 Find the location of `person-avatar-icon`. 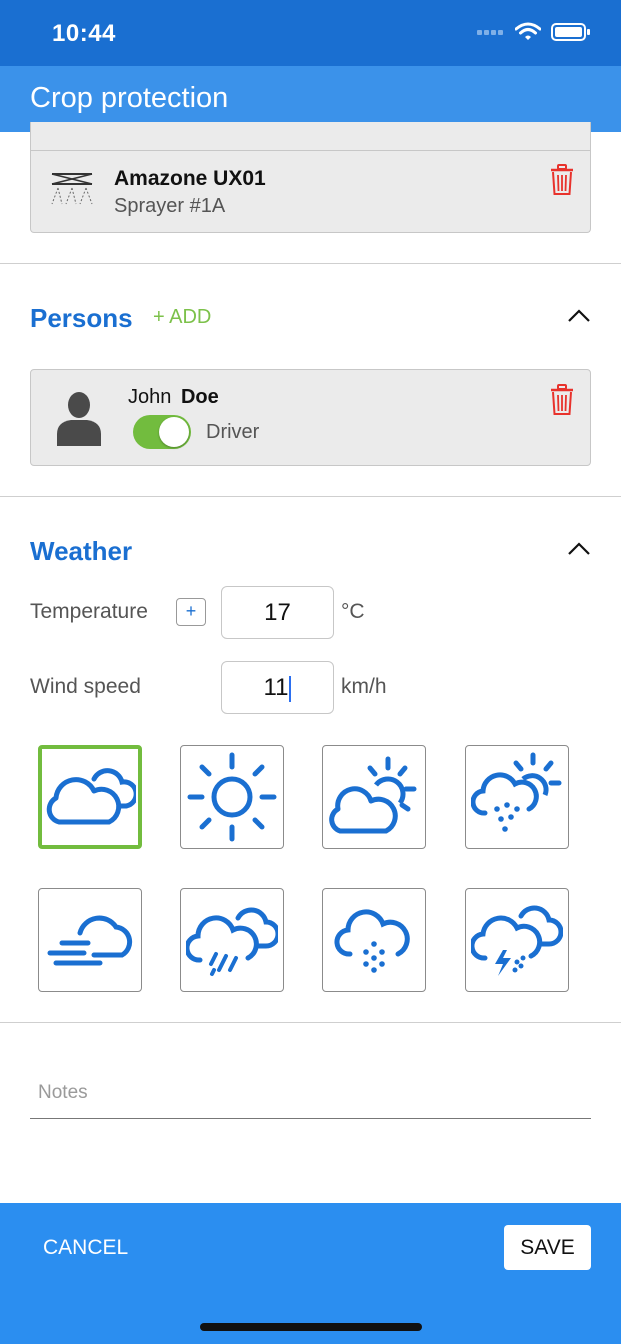

person-avatar-icon is located at coordinates (79, 419).